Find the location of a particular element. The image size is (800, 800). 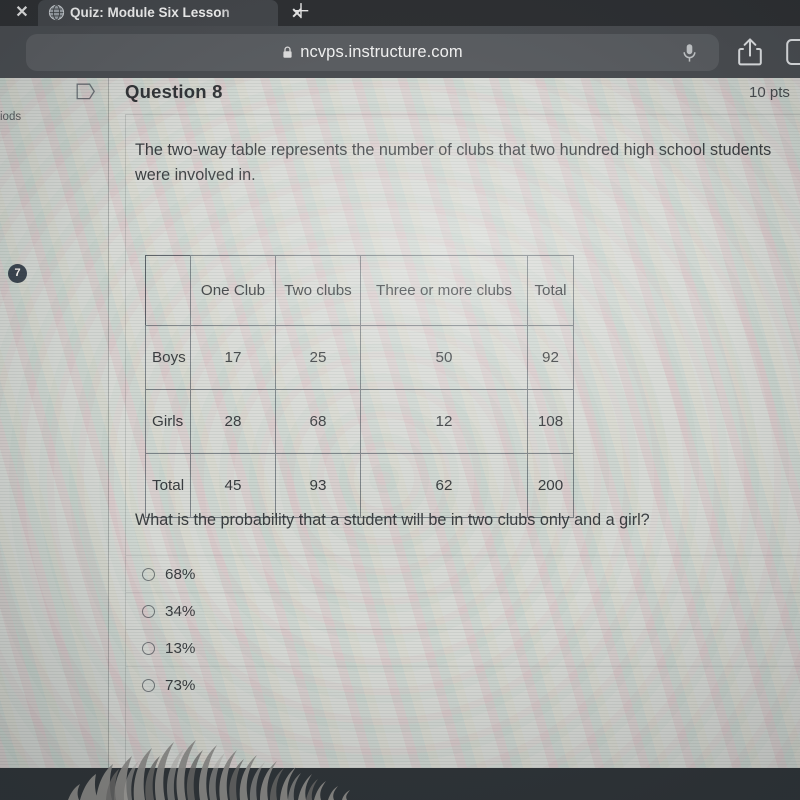

cell-girls-one: 28 is located at coordinates (233, 421).